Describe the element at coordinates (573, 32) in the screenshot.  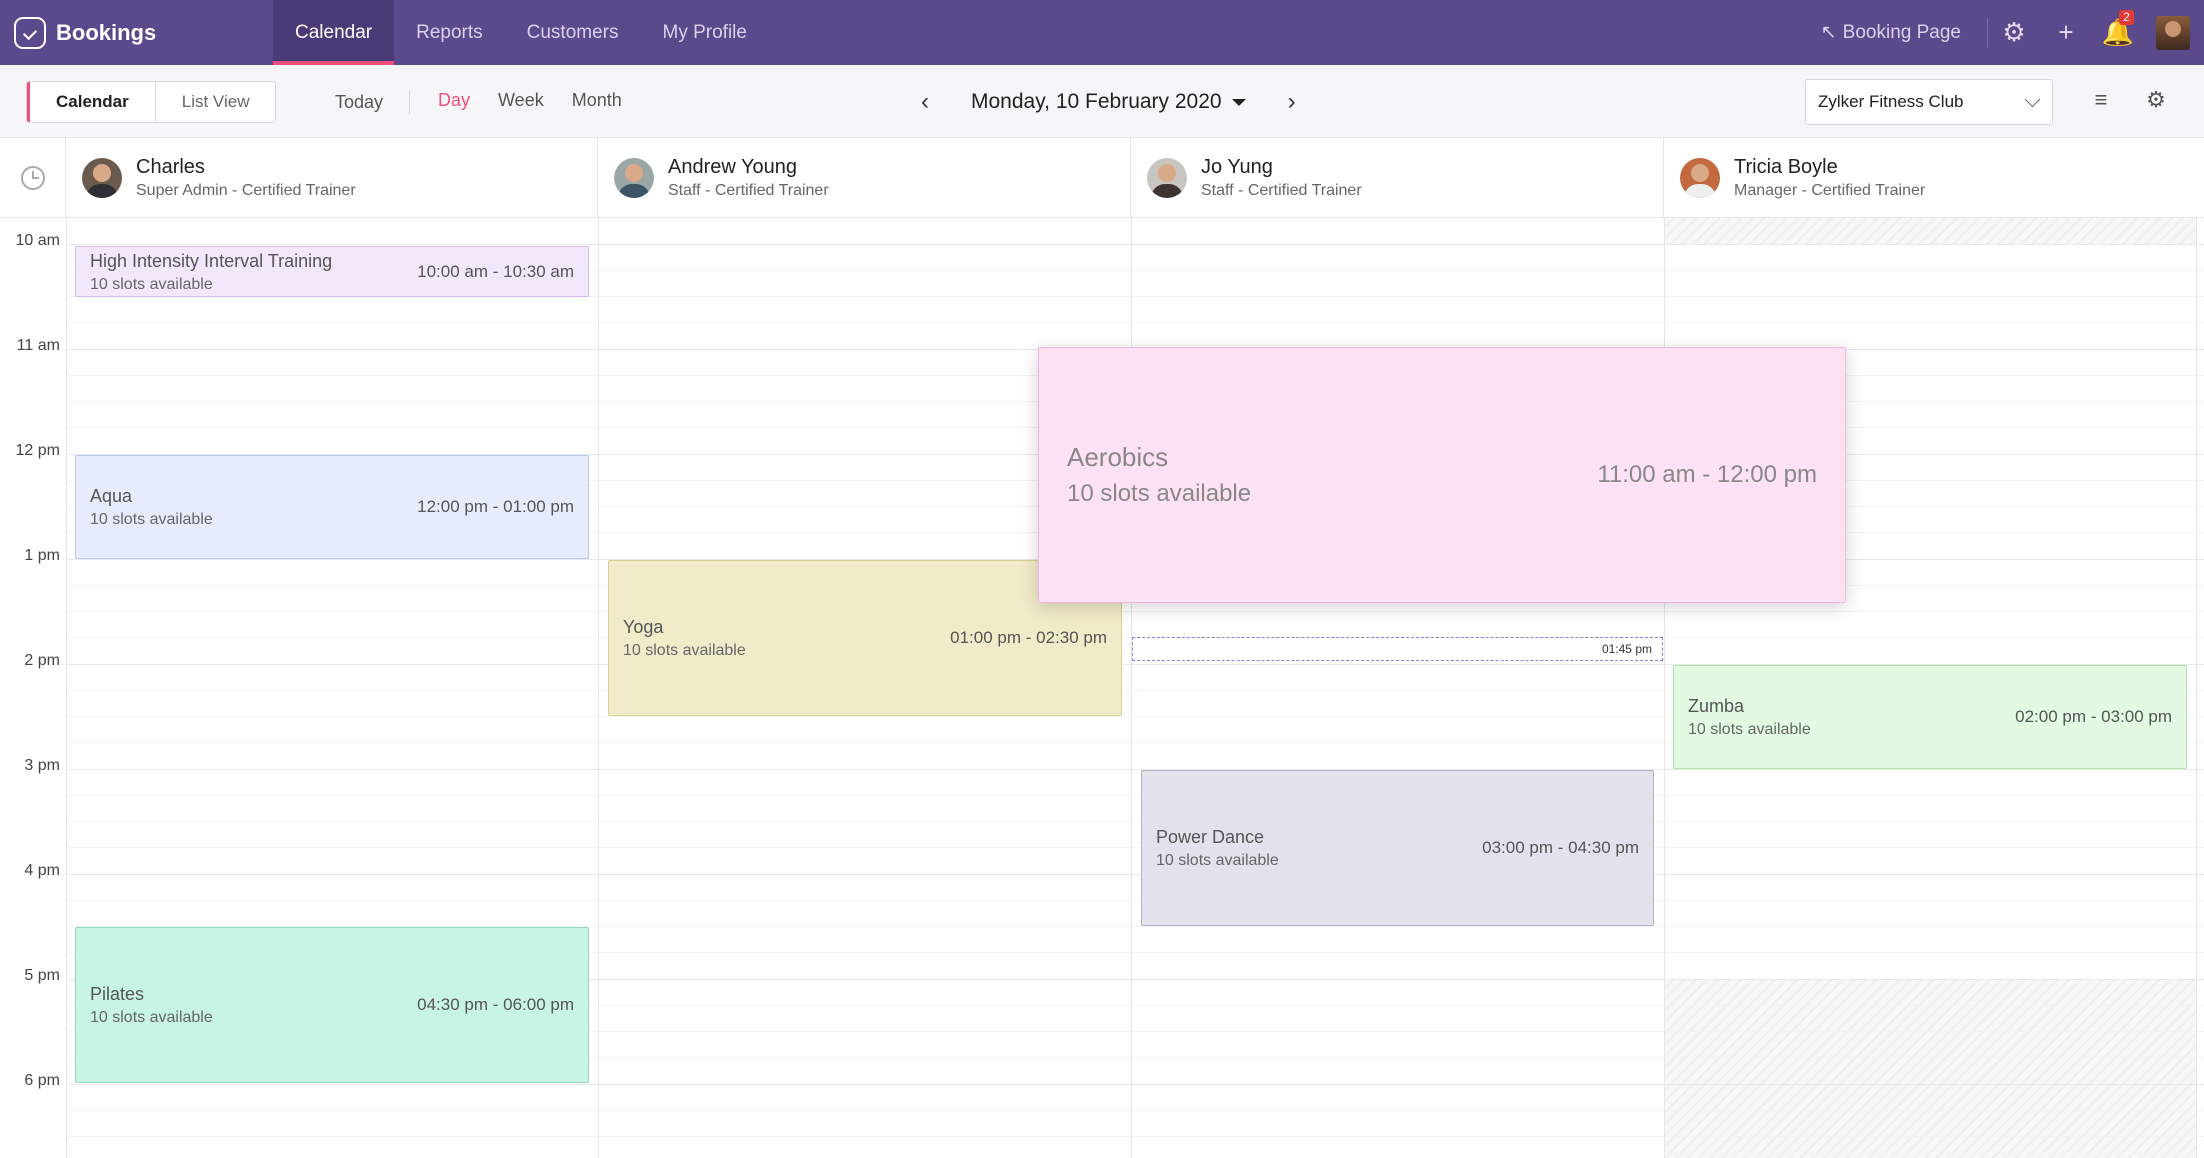
I see `tab-customers: Customers` at that location.